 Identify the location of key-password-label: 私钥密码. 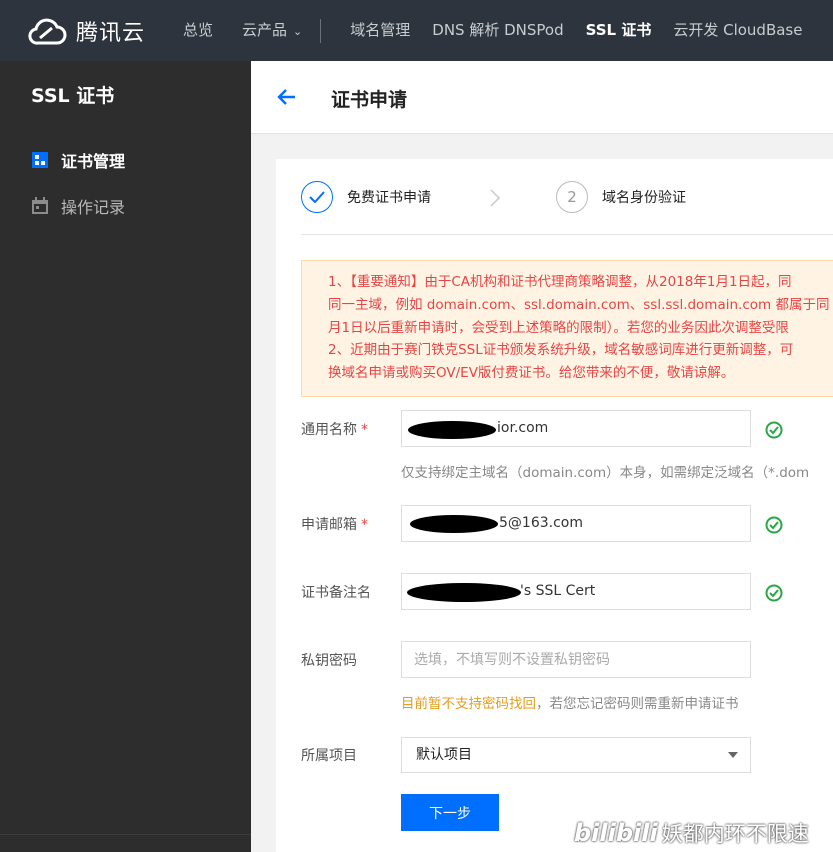
(329, 661).